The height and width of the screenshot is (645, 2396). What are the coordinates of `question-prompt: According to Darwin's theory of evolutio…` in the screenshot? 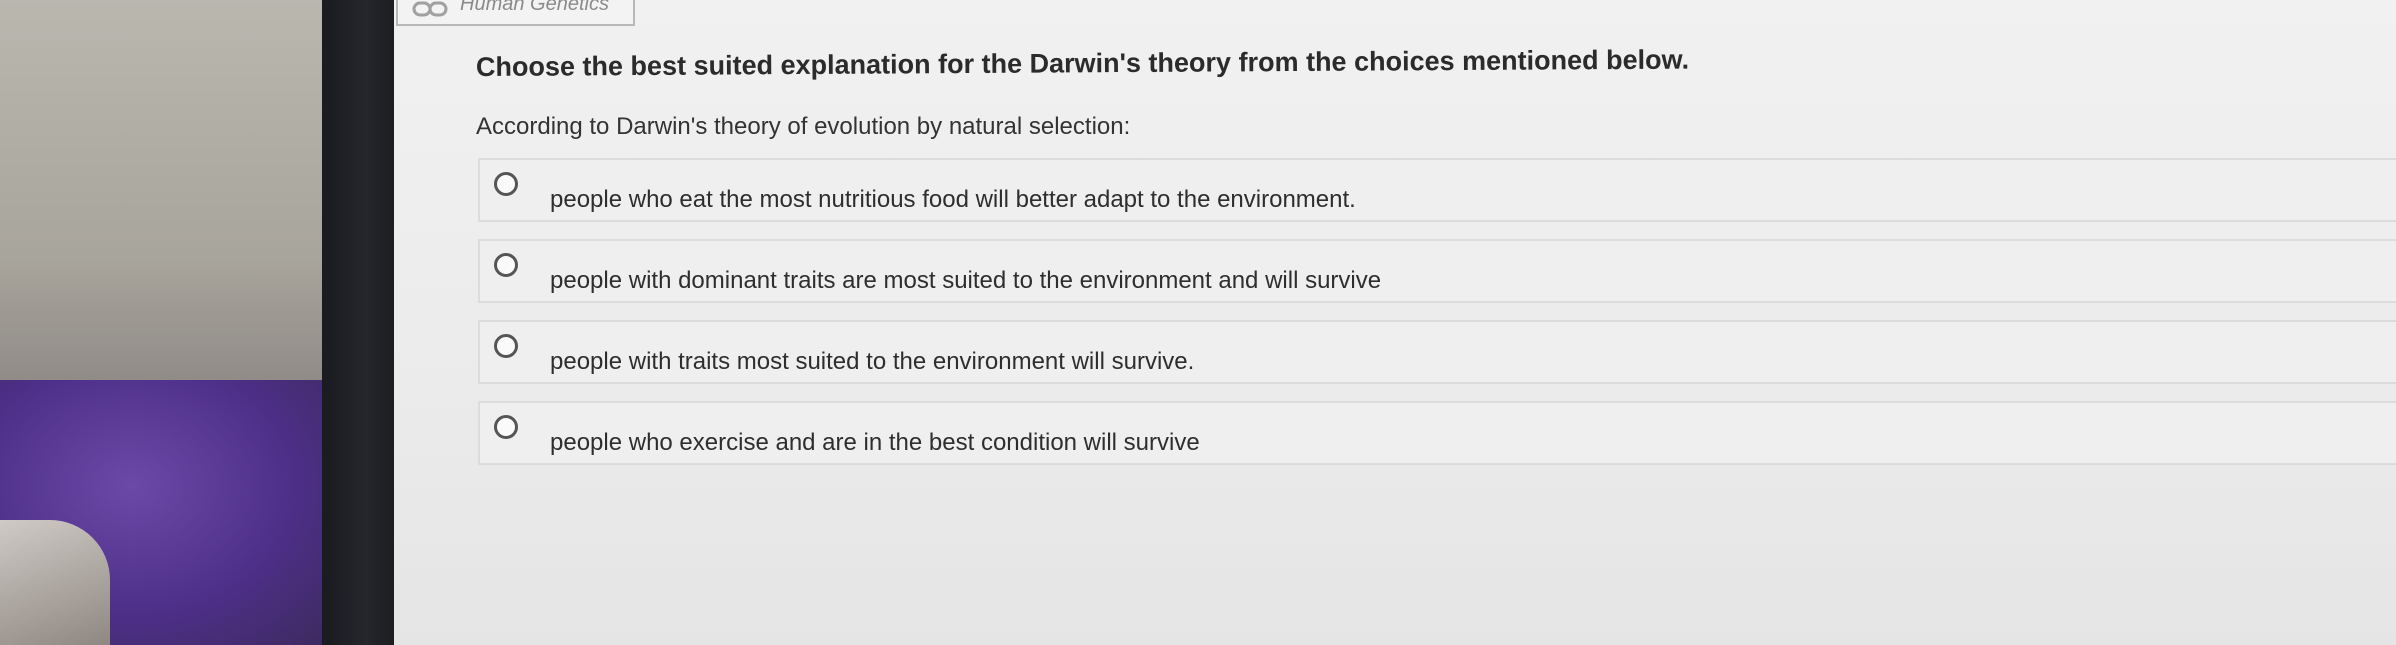 It's located at (803, 126).